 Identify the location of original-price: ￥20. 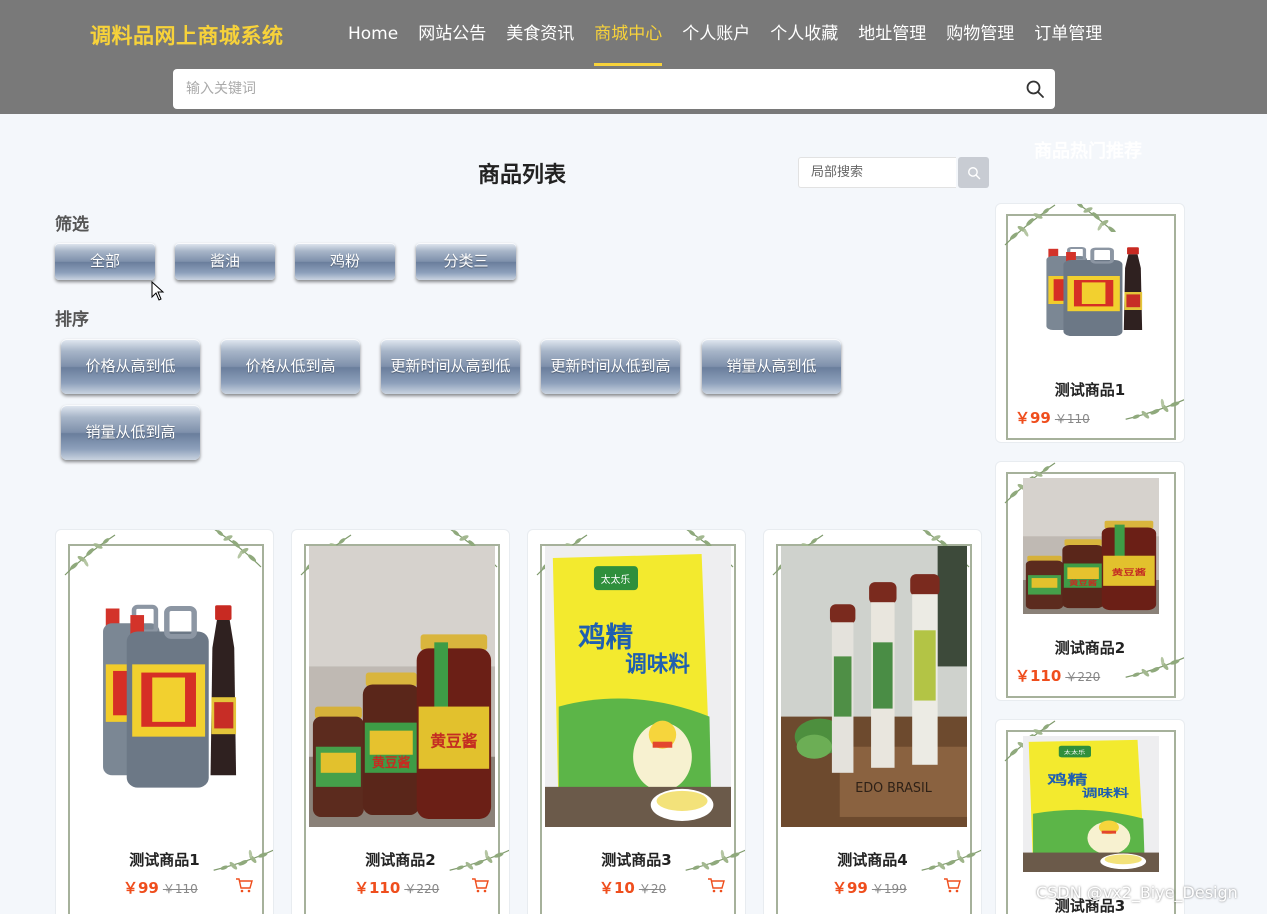
(652, 889).